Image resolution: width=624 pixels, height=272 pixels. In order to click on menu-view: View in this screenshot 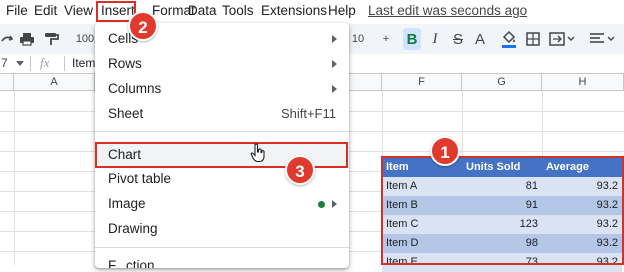, I will do `click(78, 10)`.